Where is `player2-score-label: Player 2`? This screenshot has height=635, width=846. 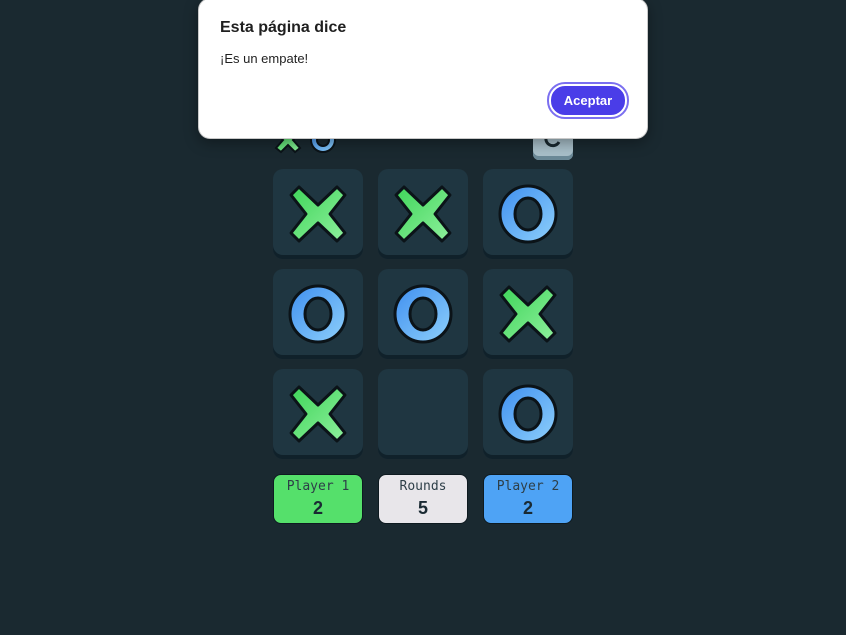 player2-score-label: Player 2 is located at coordinates (528, 486).